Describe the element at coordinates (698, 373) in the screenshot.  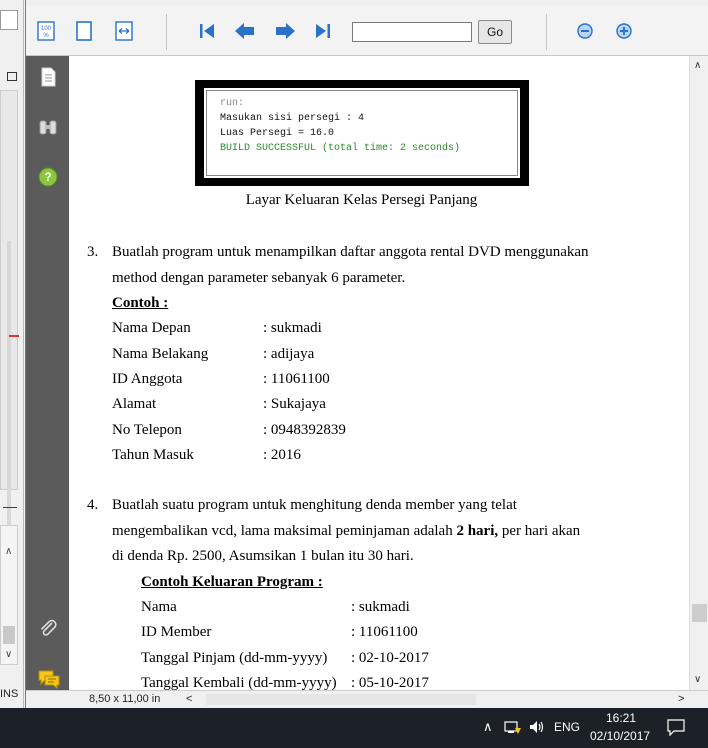
I see `vertical-scrollbar: ∧ ∨` at that location.